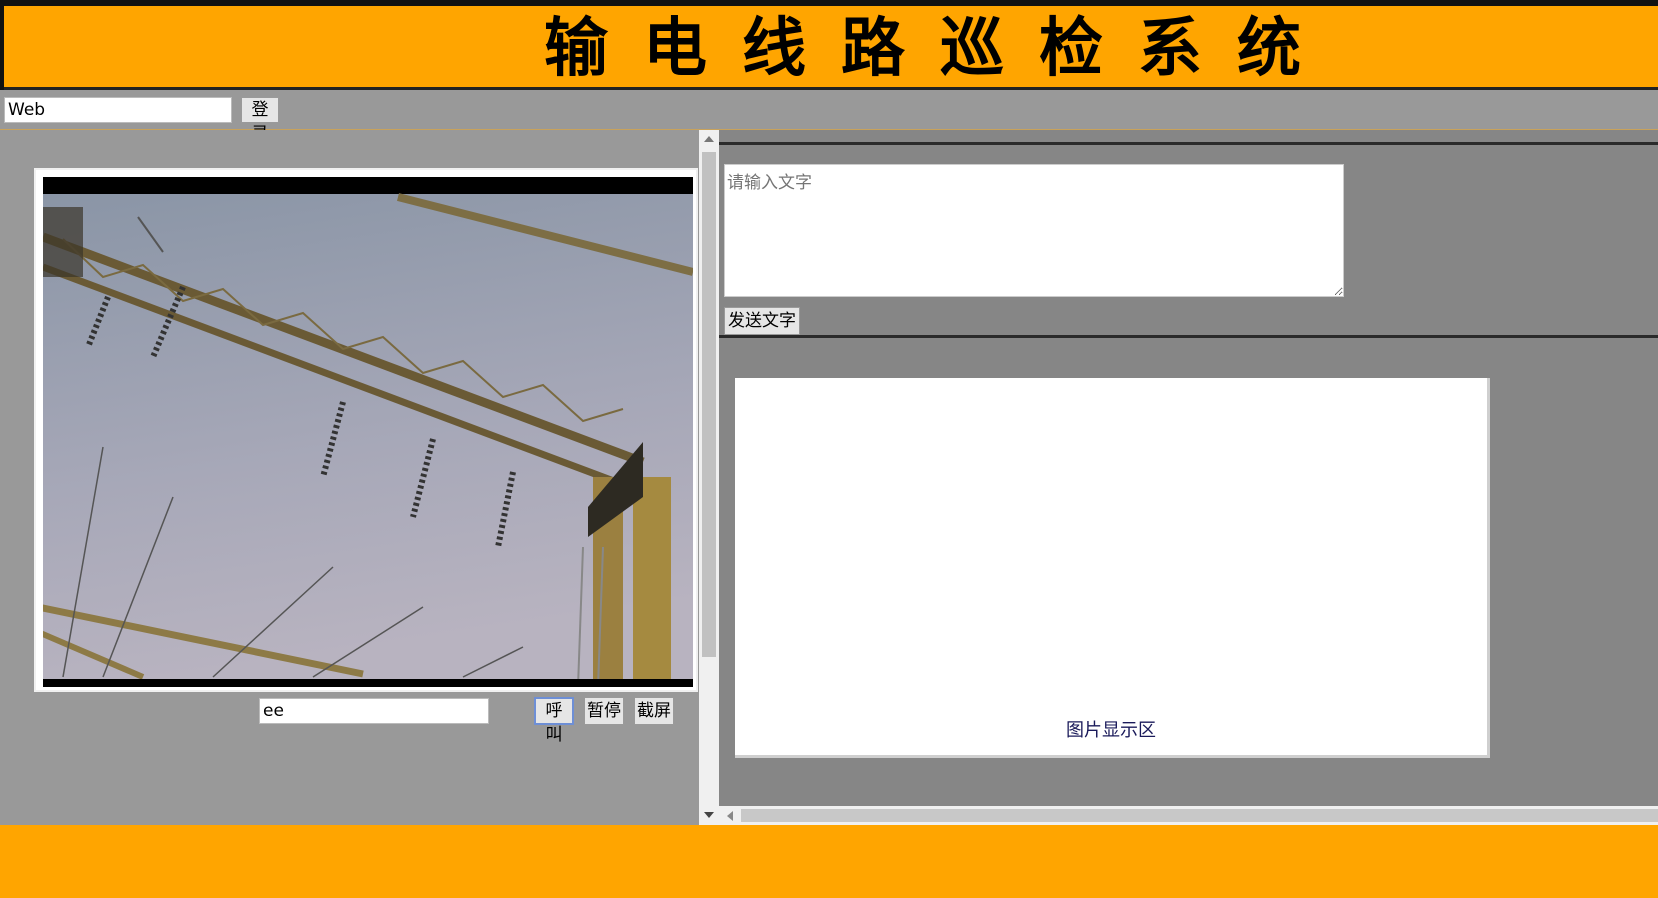 The height and width of the screenshot is (898, 1658). Describe the element at coordinates (118, 110) in the screenshot. I see `server-url-input` at that location.